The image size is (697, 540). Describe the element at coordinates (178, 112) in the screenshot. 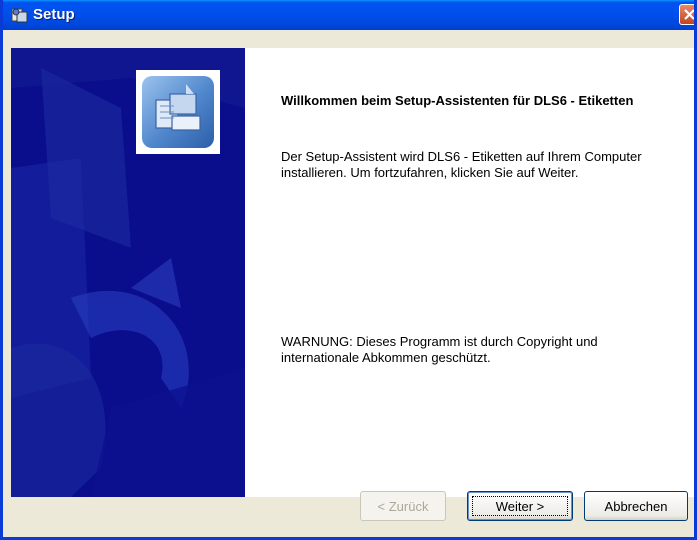

I see `setup-wizard-icon` at that location.